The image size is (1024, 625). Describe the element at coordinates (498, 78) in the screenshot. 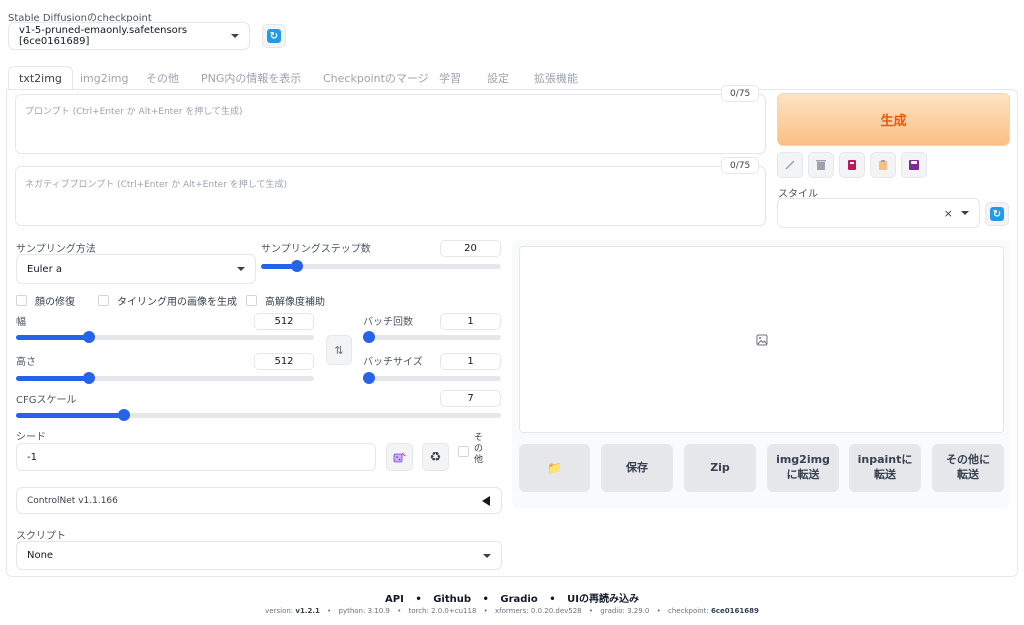

I see `tab-settings: 設定` at that location.